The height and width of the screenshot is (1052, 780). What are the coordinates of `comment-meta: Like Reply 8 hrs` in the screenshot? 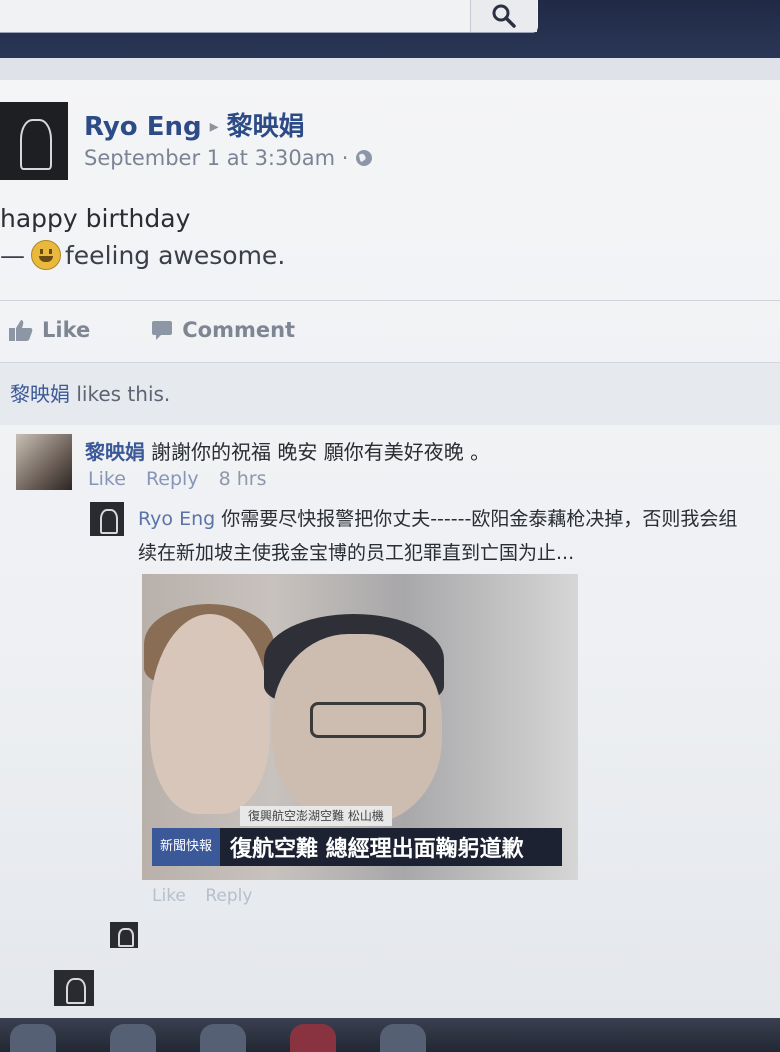 It's located at (184, 479).